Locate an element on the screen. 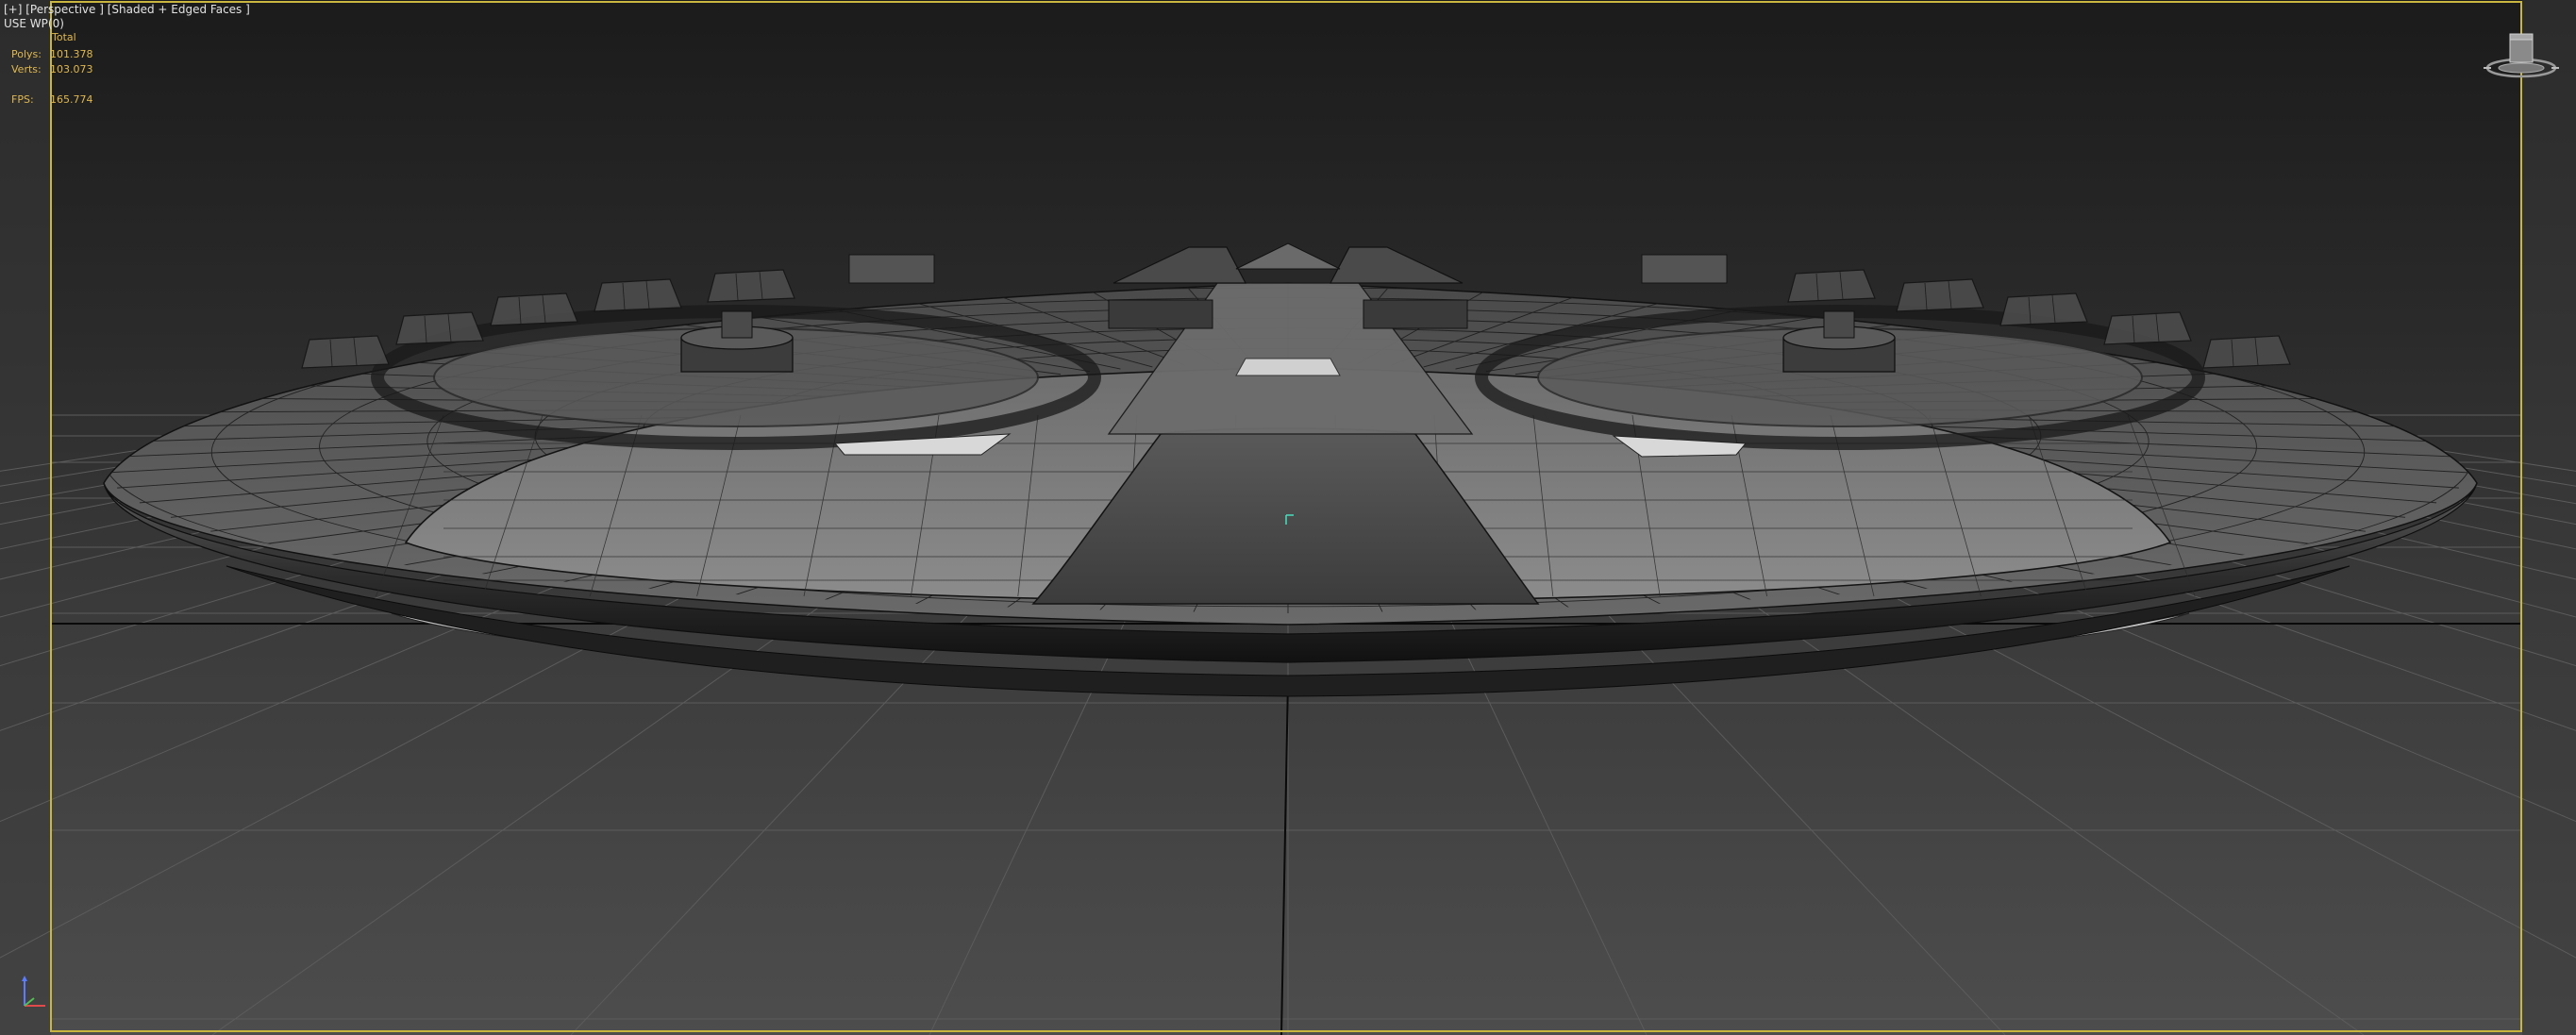 Image resolution: width=2576 pixels, height=1035 pixels. polys-value: 101.378 is located at coordinates (71, 54).